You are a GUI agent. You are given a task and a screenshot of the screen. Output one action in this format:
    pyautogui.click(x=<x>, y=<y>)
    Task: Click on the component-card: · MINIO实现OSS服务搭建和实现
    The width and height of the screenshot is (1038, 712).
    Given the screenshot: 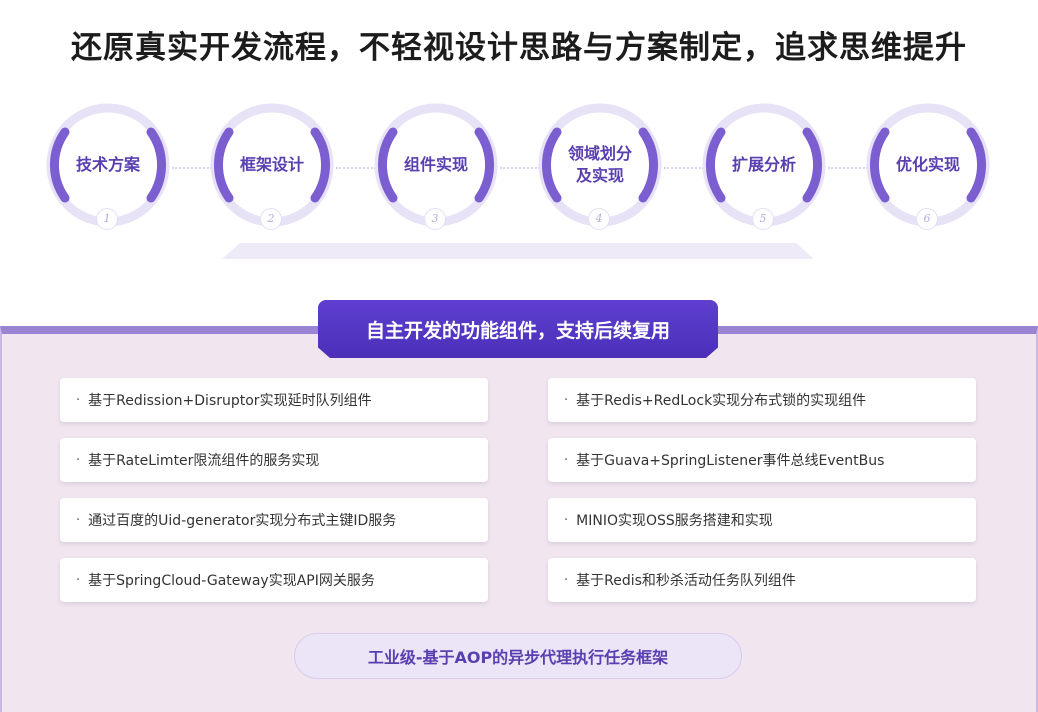 What is the action you would take?
    pyautogui.click(x=762, y=520)
    